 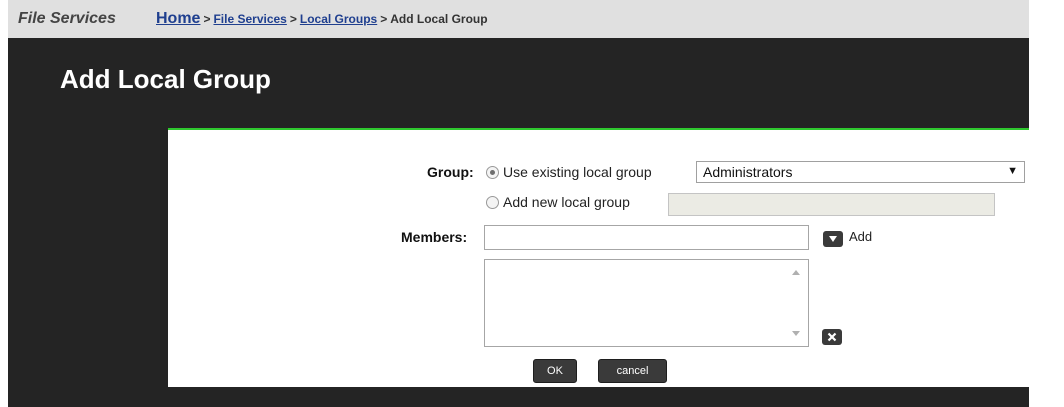 I want to click on existing-group-select-value: Administrators, so click(x=748, y=172).